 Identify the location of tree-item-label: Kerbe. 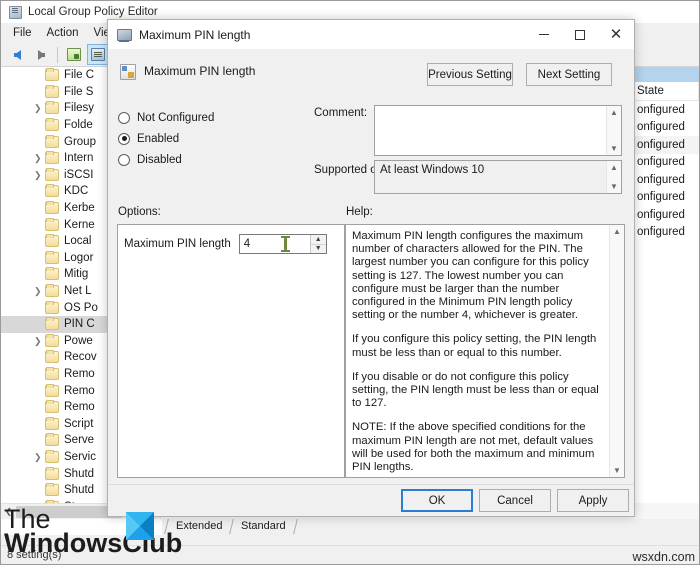
(79, 208).